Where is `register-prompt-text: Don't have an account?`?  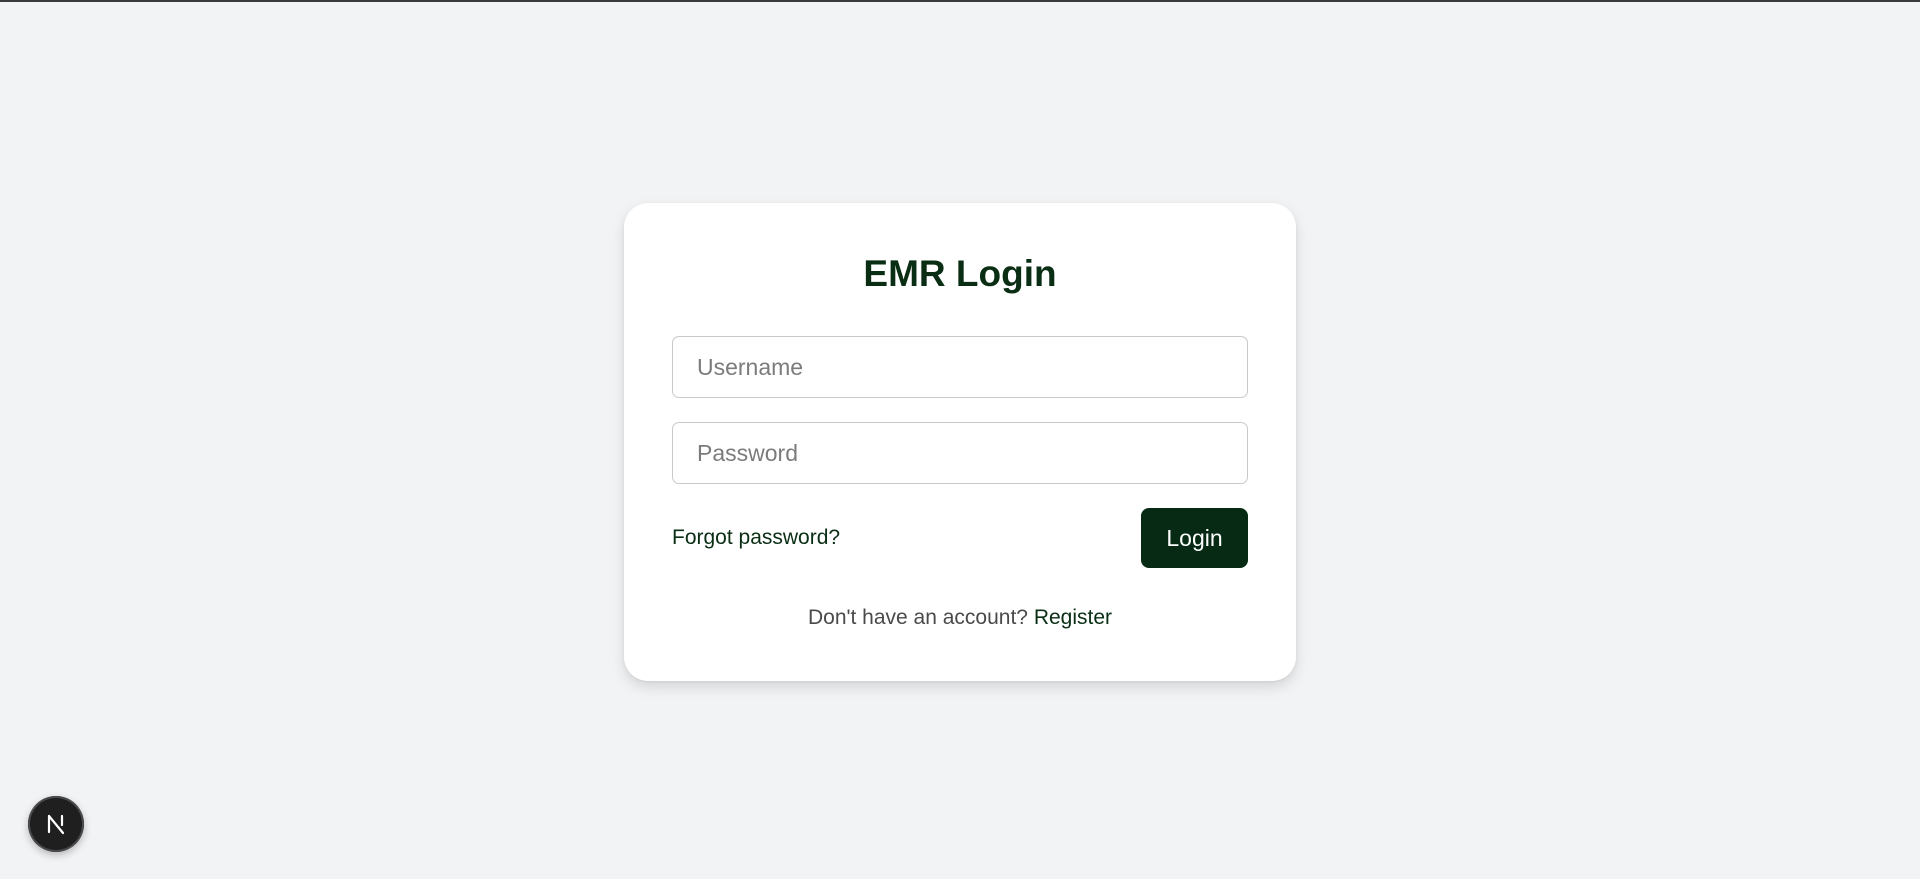
register-prompt-text: Don't have an account? is located at coordinates (917, 617).